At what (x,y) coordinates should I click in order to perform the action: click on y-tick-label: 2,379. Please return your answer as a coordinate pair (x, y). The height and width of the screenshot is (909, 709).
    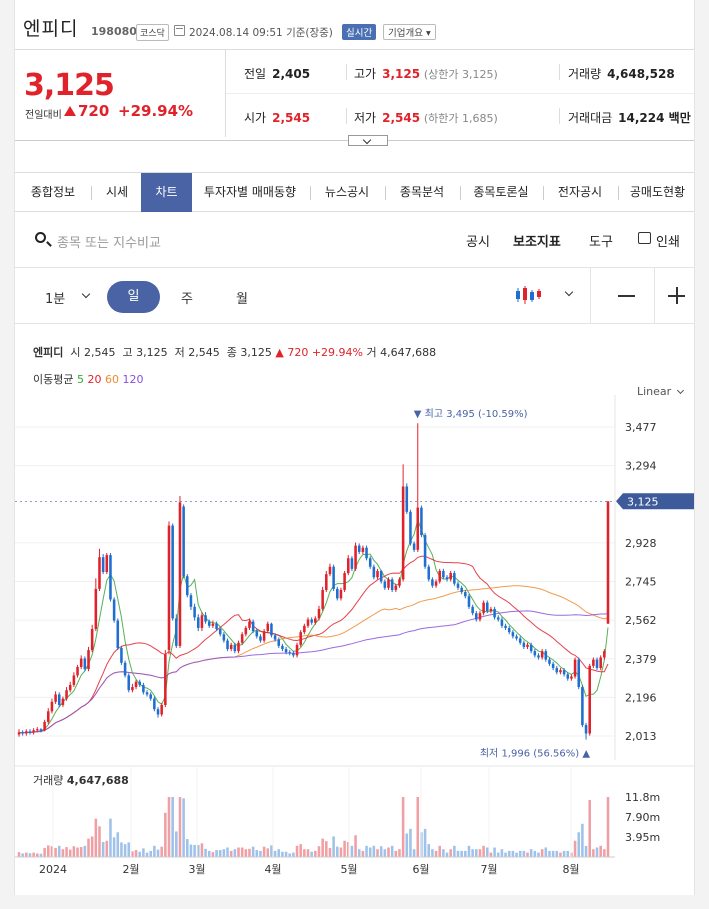
    Looking at the image, I should click on (641, 659).